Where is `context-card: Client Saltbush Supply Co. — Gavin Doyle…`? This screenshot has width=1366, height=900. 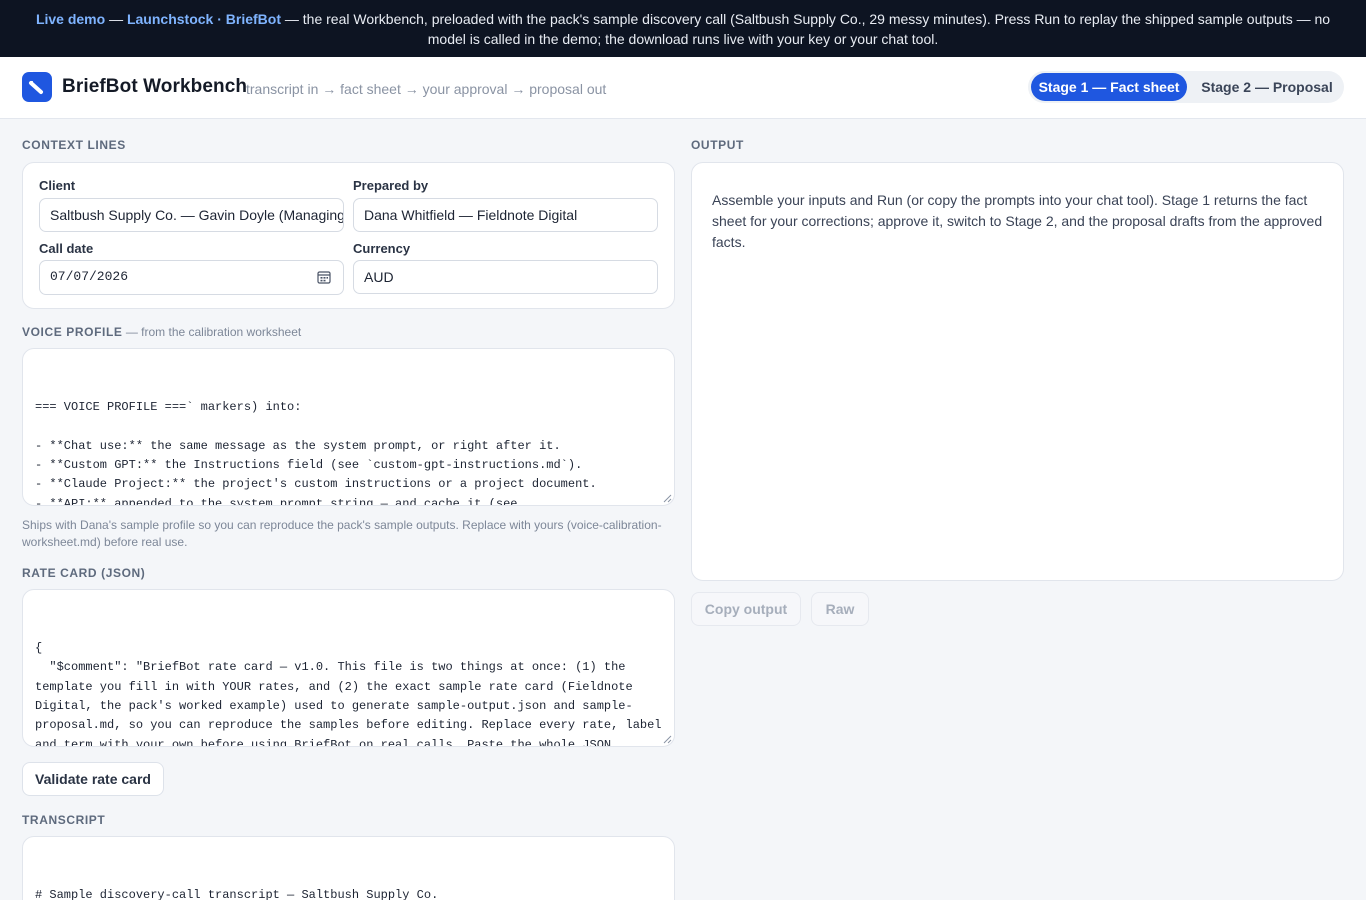
context-card: Client Saltbush Supply Co. — Gavin Doyle… is located at coordinates (348, 235).